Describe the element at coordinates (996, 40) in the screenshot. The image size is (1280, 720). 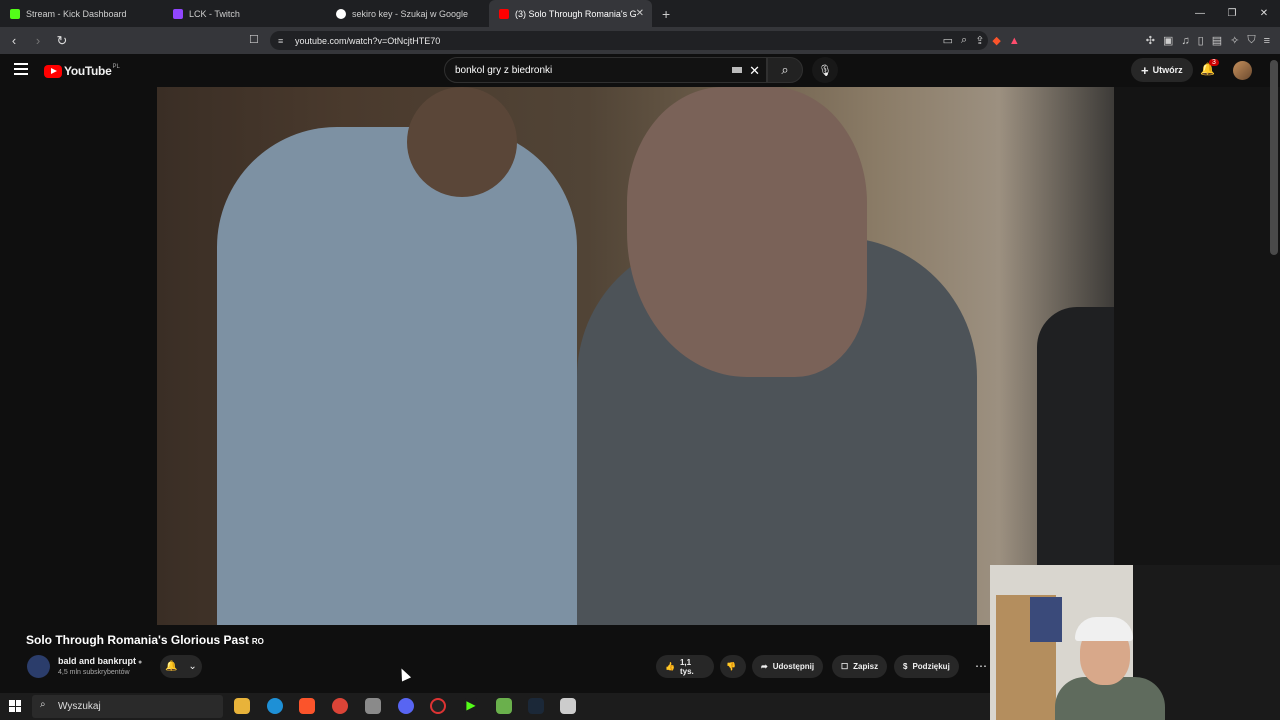
I see `brave-shield-icon: ◆` at that location.